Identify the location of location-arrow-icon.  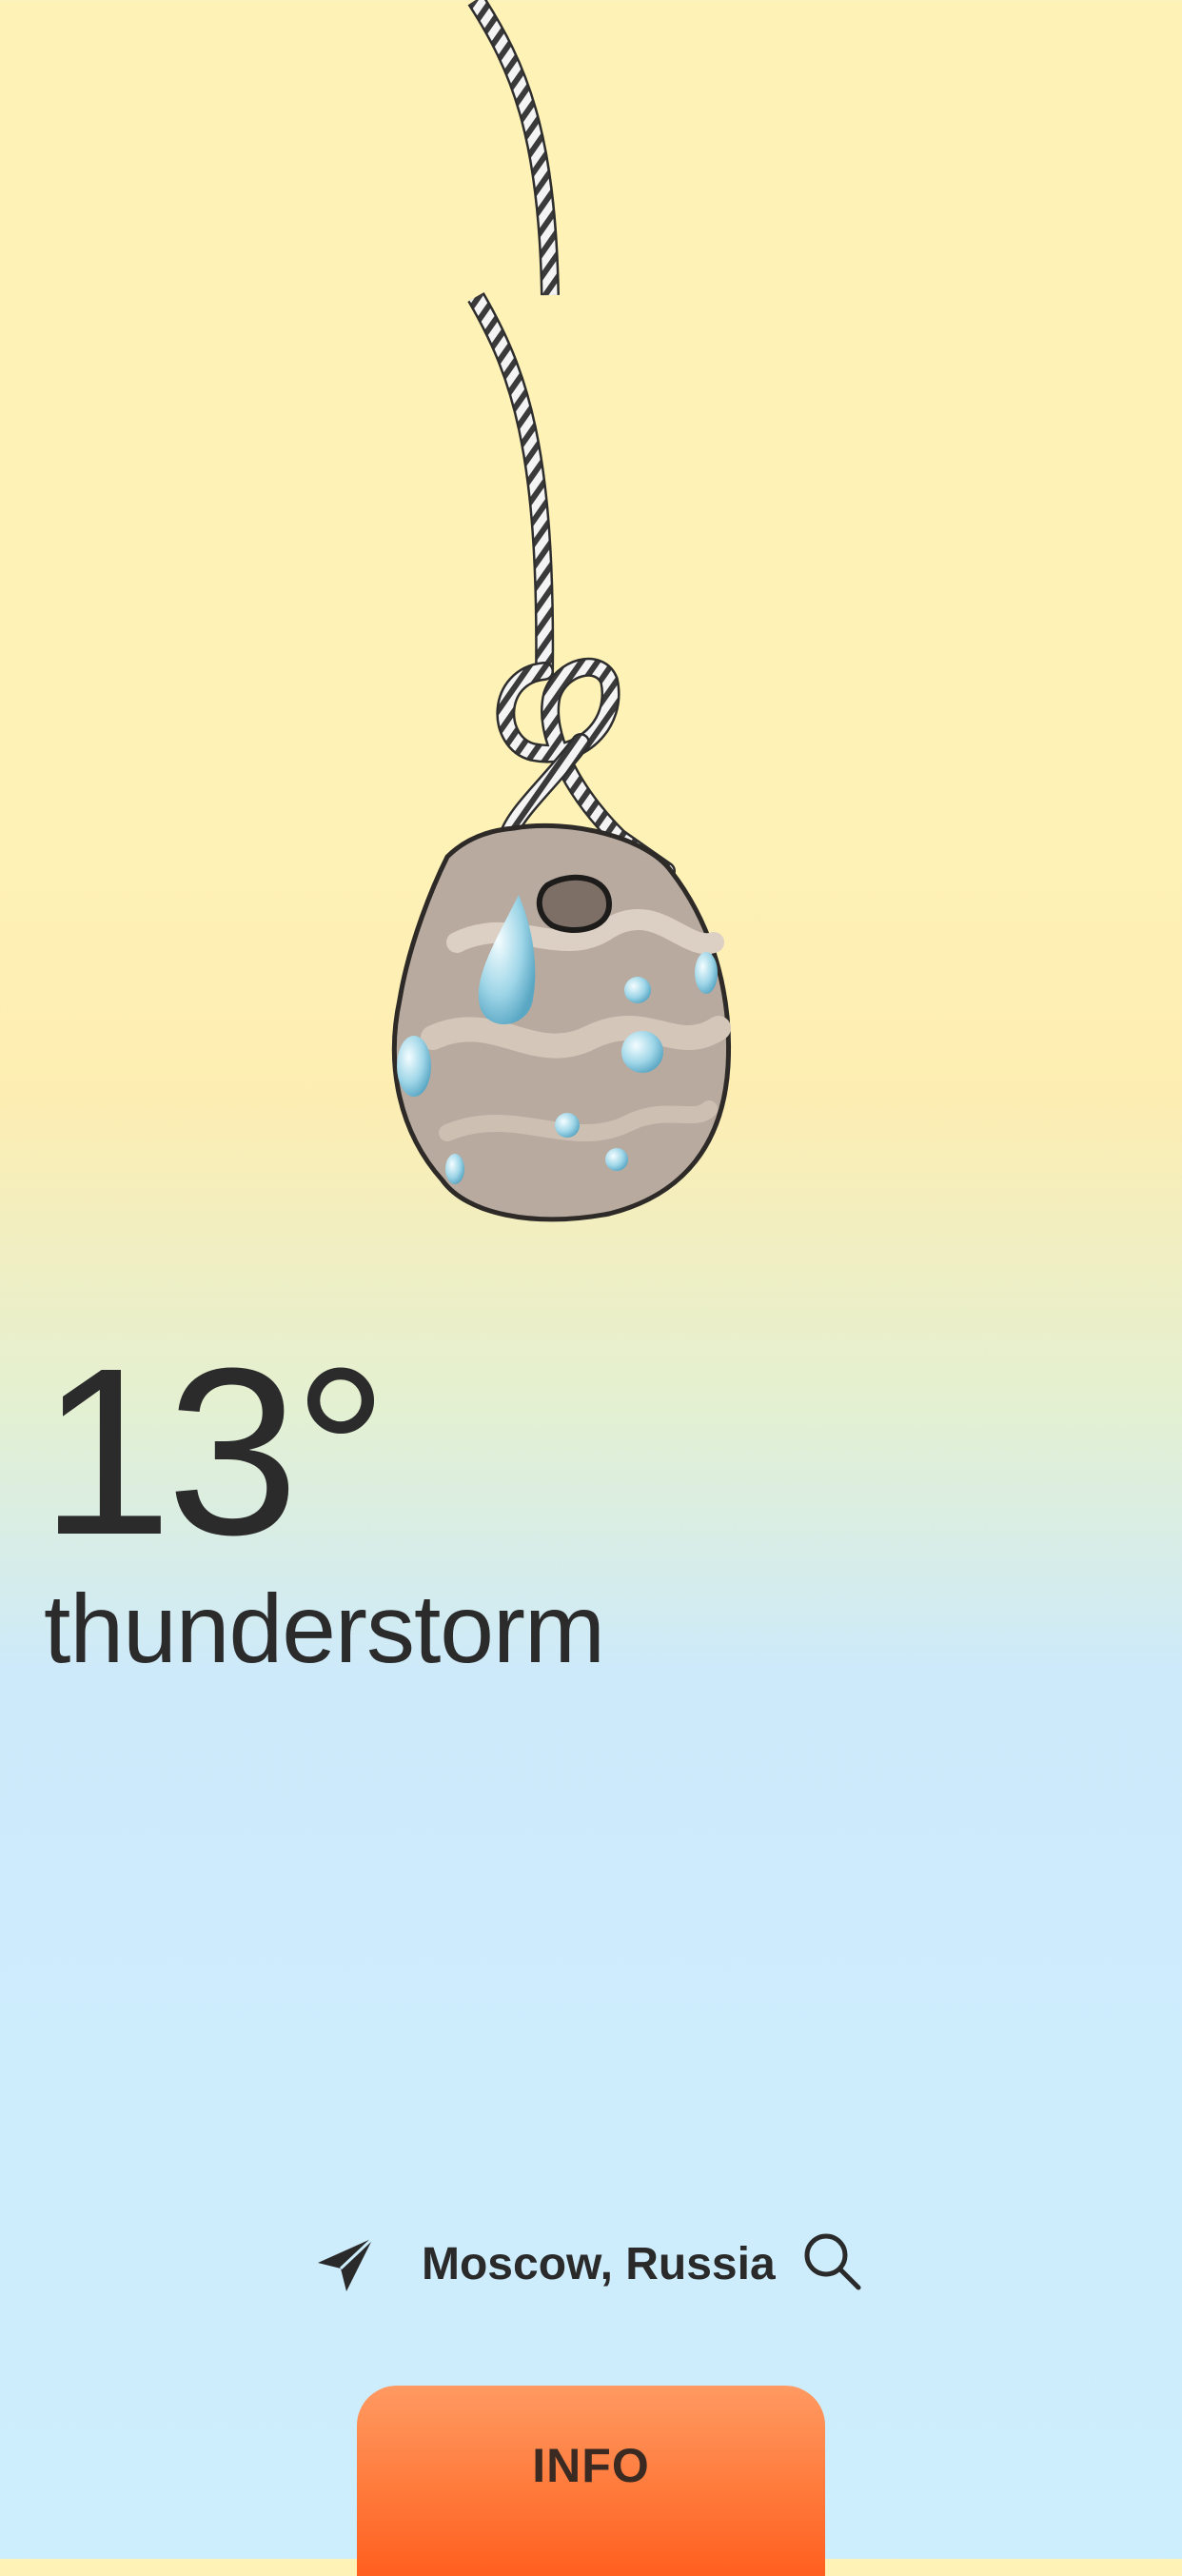
(345, 2263).